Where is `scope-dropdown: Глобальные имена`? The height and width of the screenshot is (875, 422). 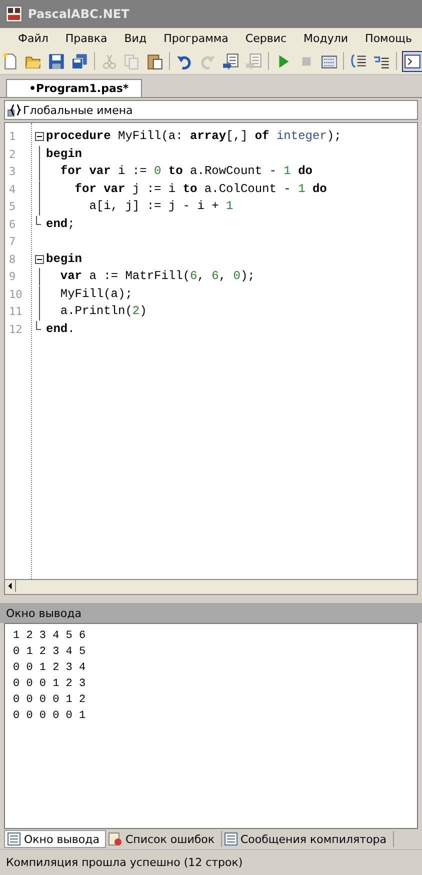
scope-dropdown: Глобальные имена is located at coordinates (211, 110).